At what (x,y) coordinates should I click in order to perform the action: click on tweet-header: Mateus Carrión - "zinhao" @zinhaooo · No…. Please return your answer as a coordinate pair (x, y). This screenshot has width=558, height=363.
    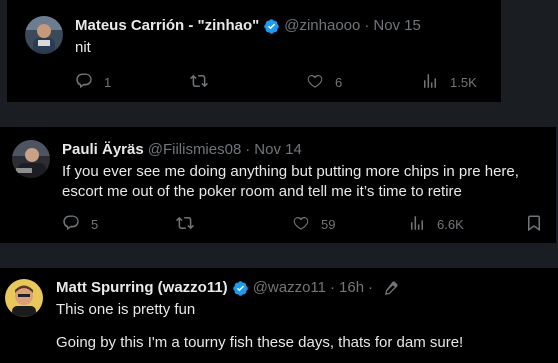
    Looking at the image, I should click on (248, 26).